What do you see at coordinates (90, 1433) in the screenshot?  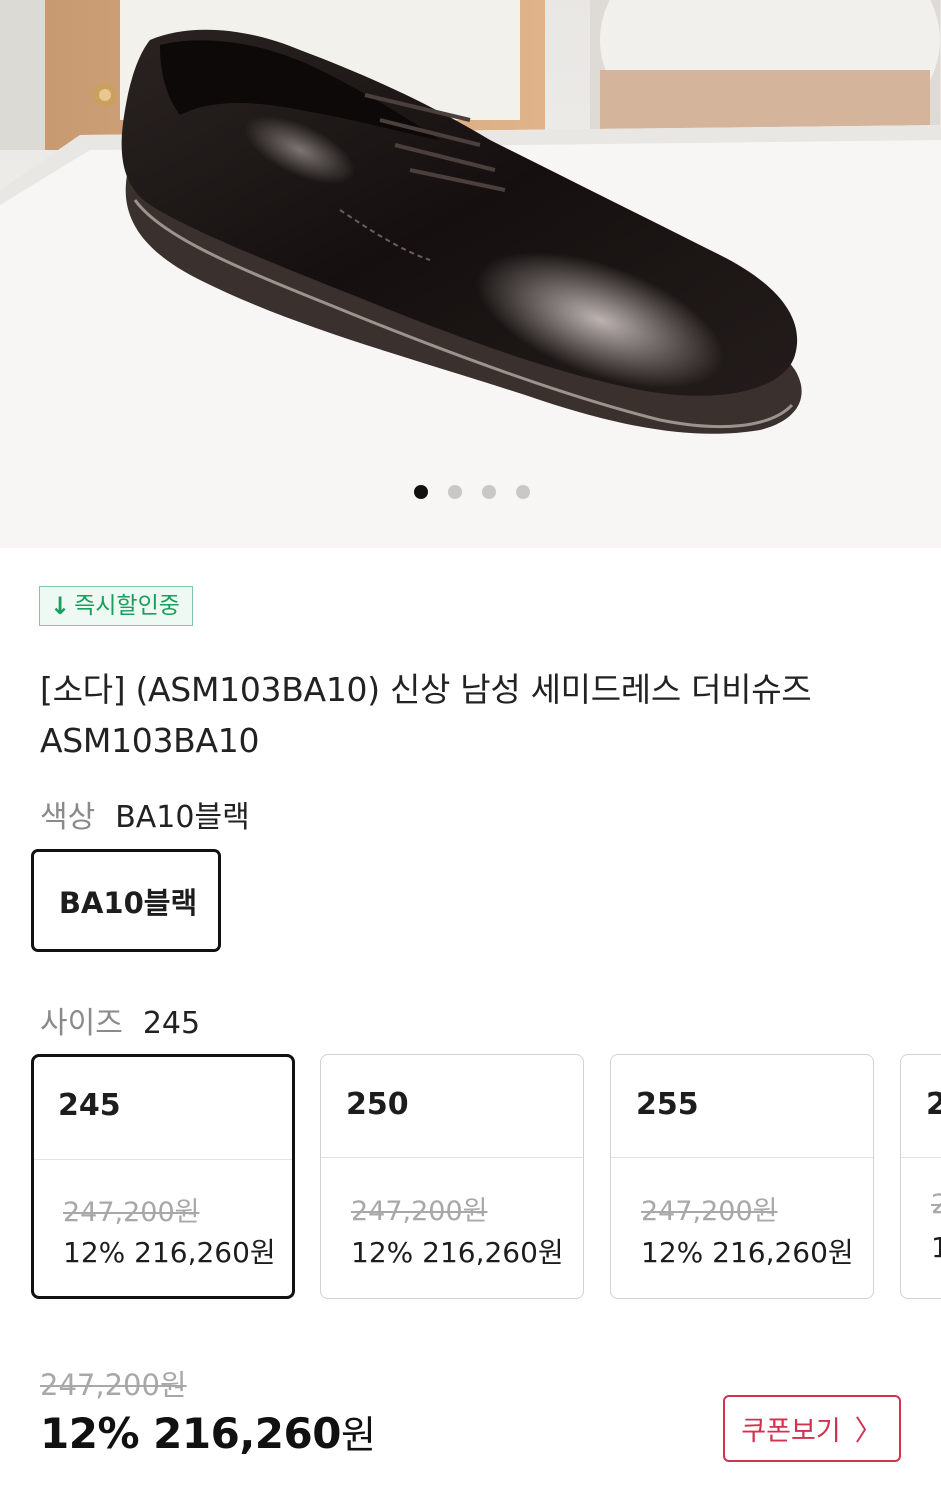 I see `discount-rate: 12%` at bounding box center [90, 1433].